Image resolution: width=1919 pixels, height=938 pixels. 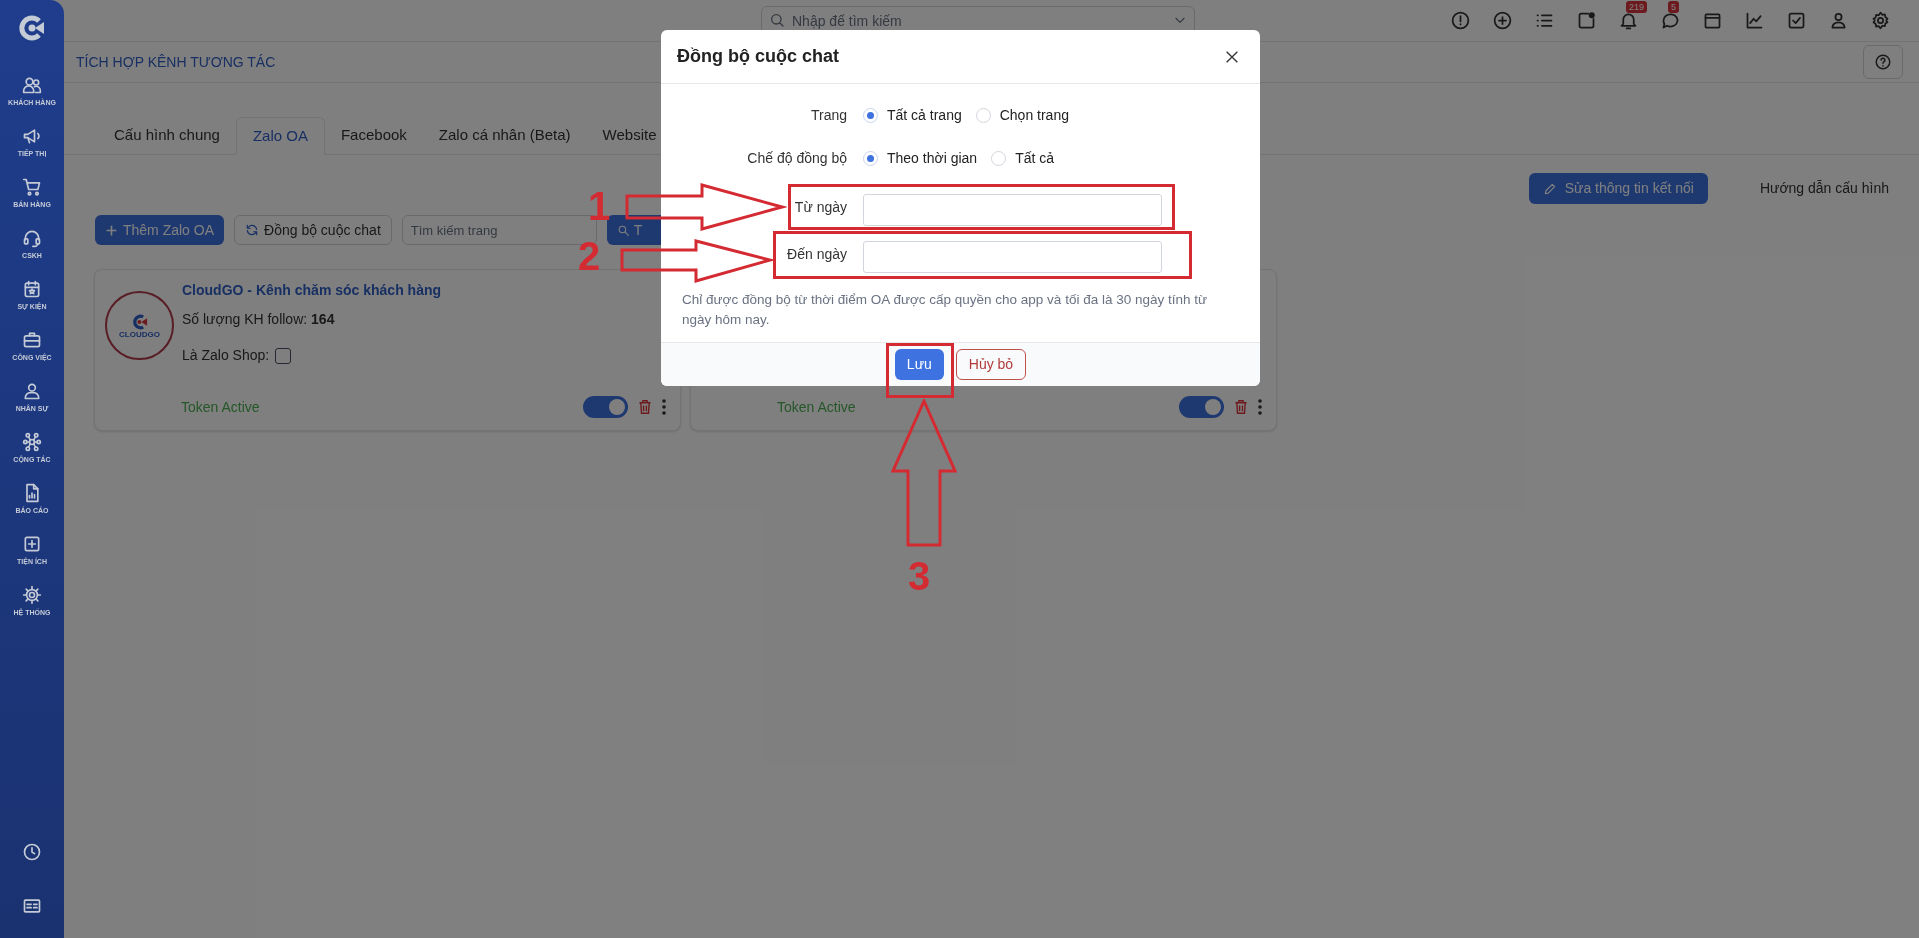 I want to click on field-label: Từ ngày, so click(x=820, y=207).